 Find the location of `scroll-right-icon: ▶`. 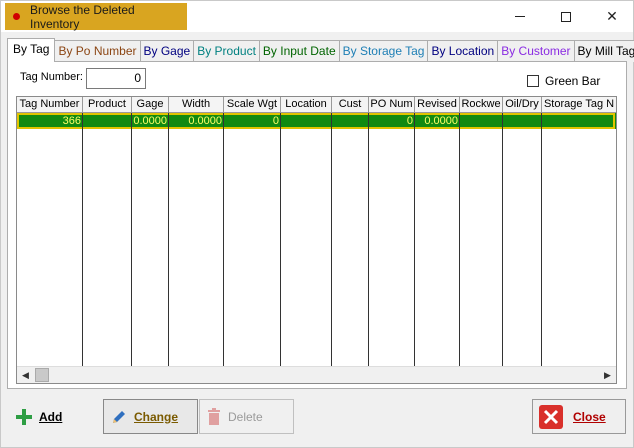

scroll-right-icon: ▶ is located at coordinates (607, 375).